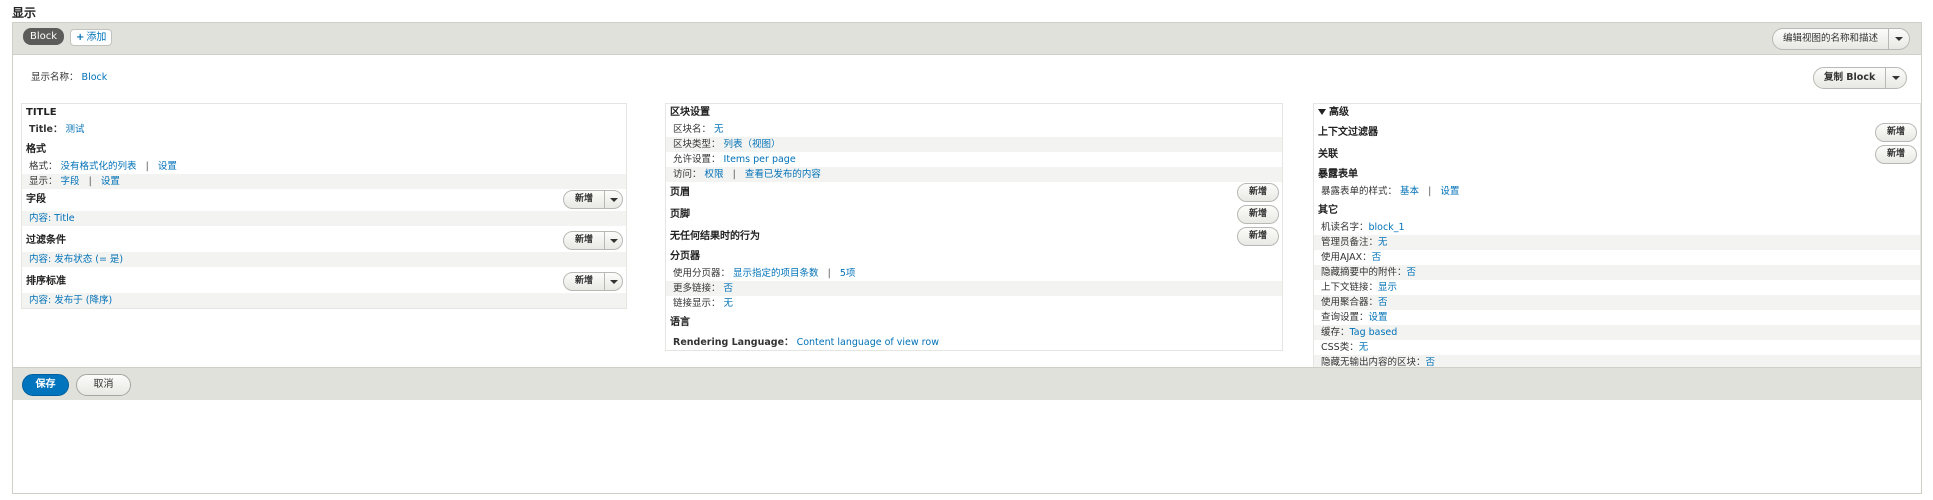  Describe the element at coordinates (697, 159) in the screenshot. I see `allow-settings-label: 允许设置：` at that location.